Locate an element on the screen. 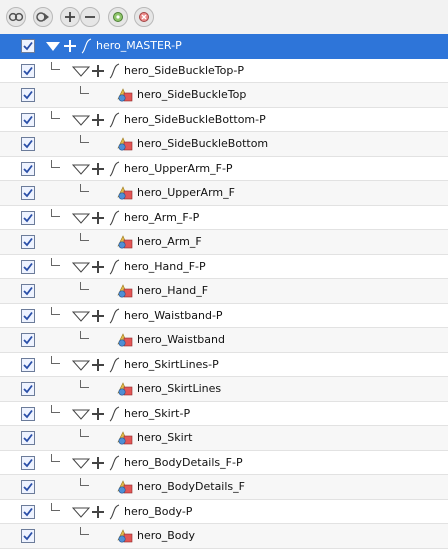 Image resolution: width=448 pixels, height=549 pixels. layer-row-peg: hero_UpperArm_F-P is located at coordinates (224, 168).